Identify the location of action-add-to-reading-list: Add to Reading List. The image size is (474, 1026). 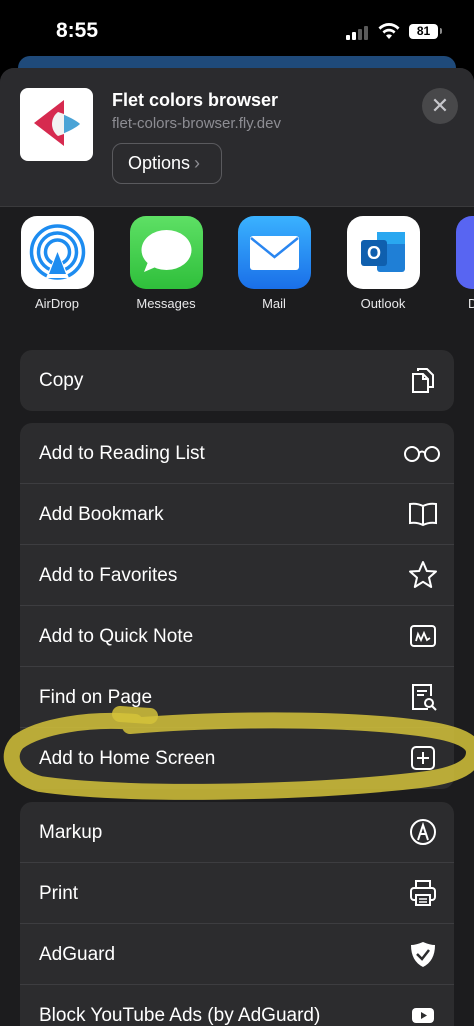
(237, 453).